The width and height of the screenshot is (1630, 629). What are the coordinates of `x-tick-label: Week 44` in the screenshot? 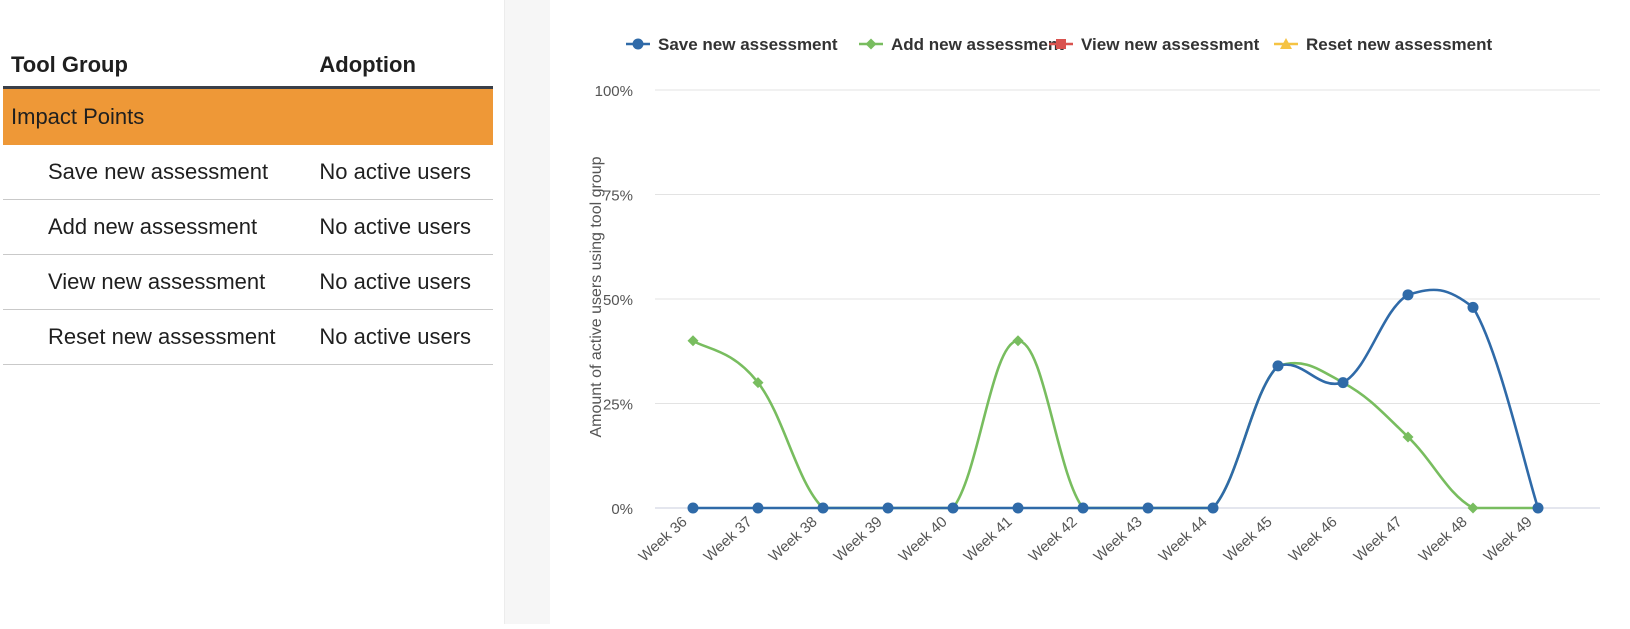 It's located at (1183, 539).